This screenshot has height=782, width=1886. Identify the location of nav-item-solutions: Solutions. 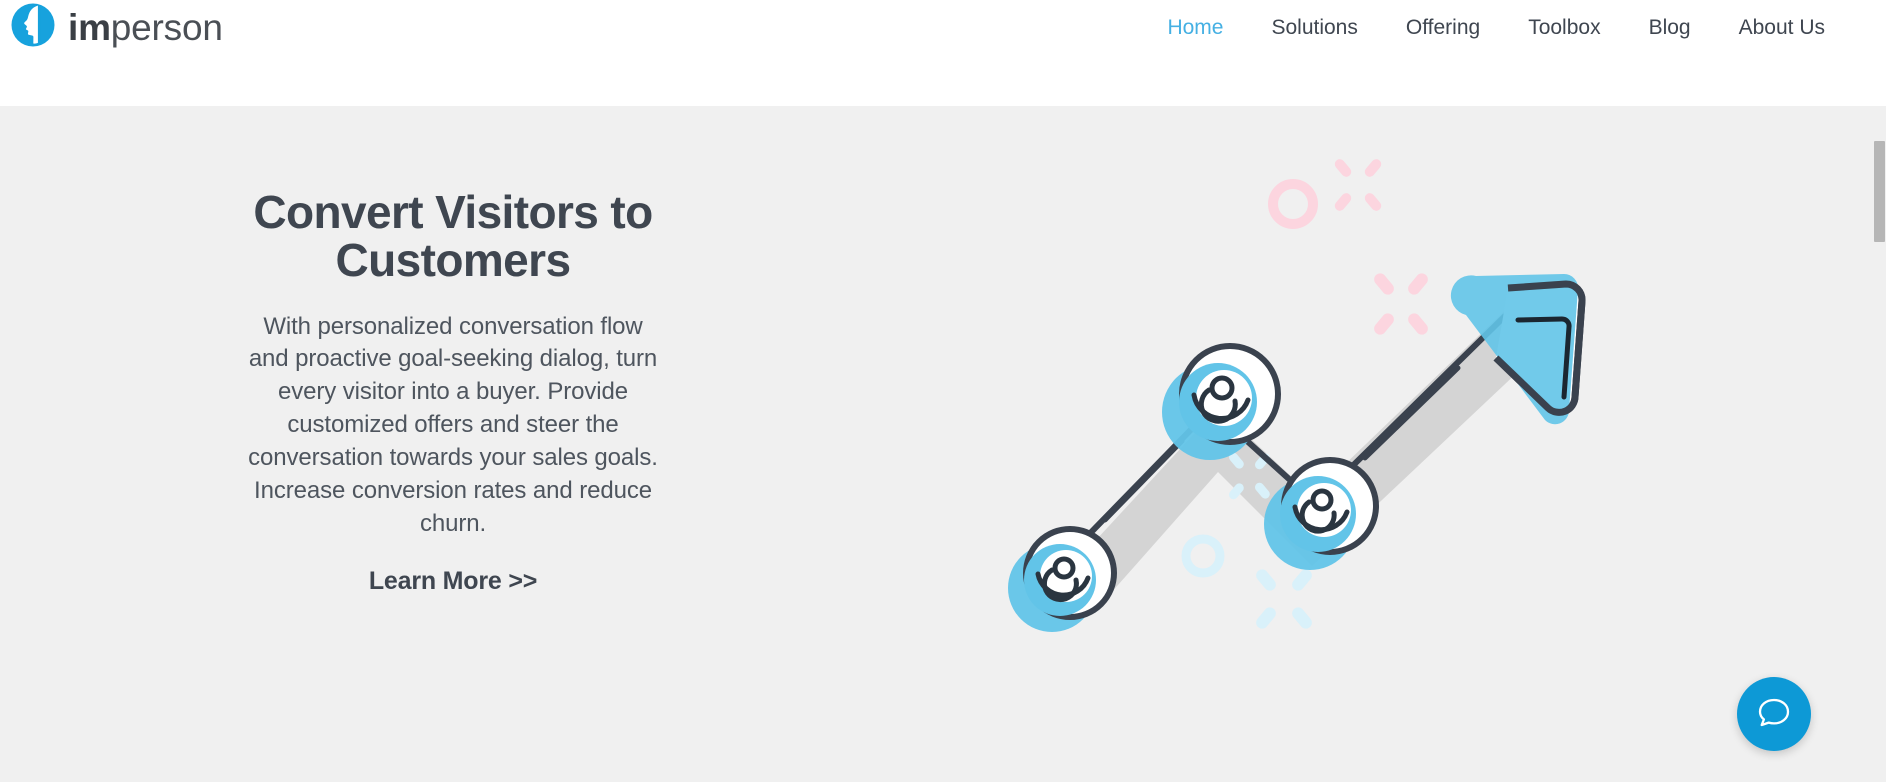
(1314, 27).